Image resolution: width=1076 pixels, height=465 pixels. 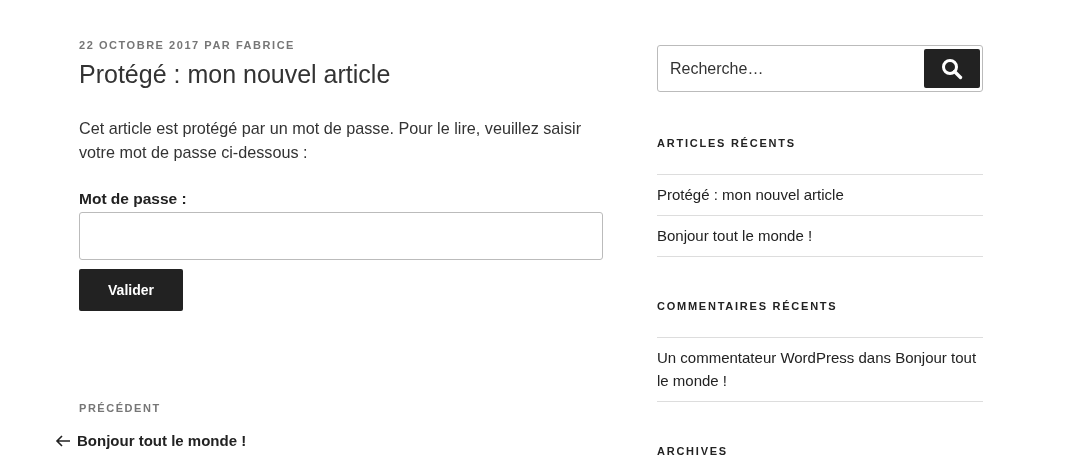 I want to click on search-button, so click(x=952, y=68).